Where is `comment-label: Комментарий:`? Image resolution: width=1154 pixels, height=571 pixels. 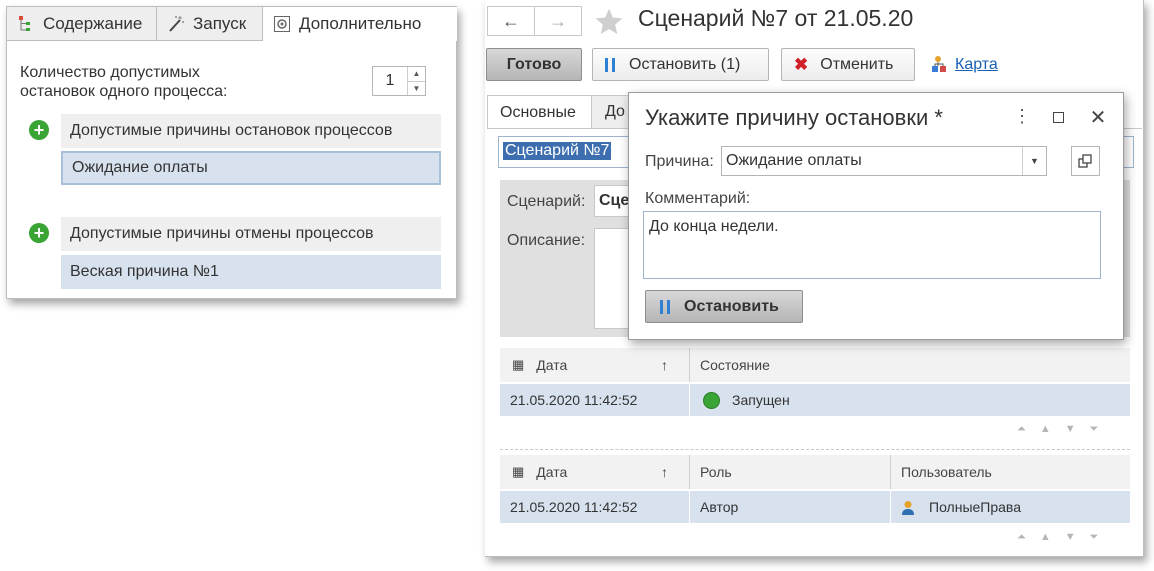
comment-label: Комментарий: is located at coordinates (698, 198).